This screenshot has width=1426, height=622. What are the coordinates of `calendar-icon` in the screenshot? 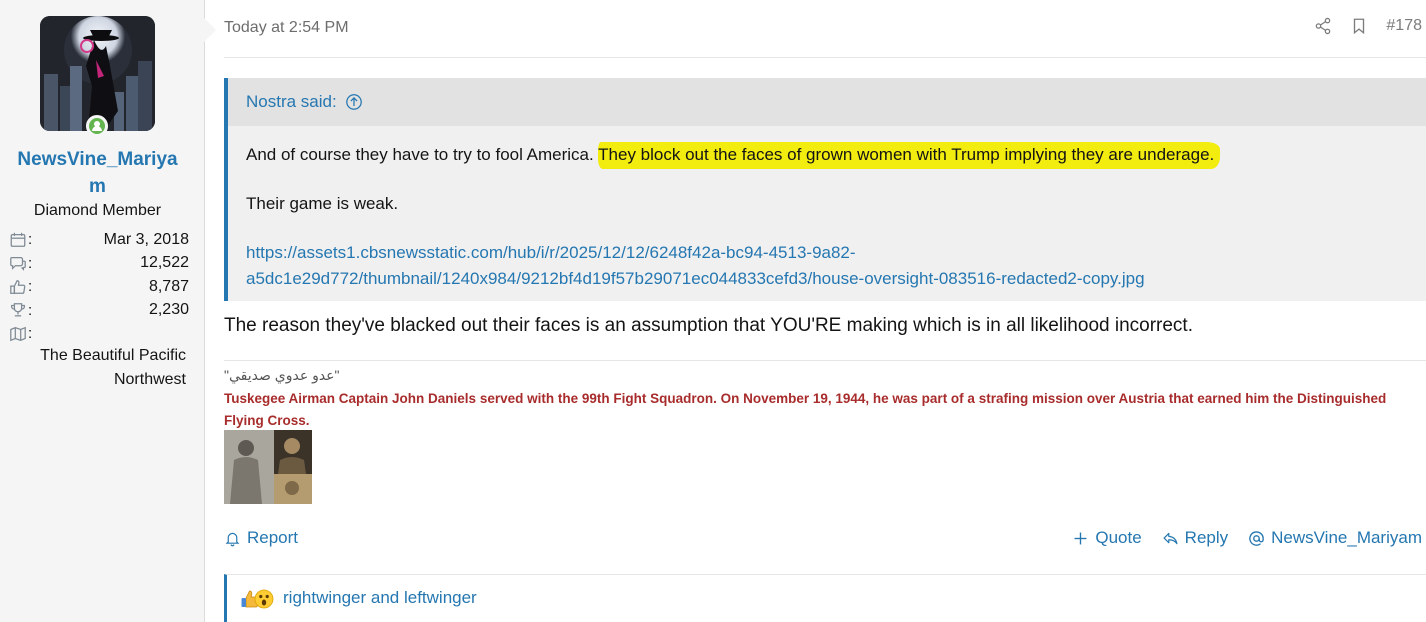 It's located at (18, 239).